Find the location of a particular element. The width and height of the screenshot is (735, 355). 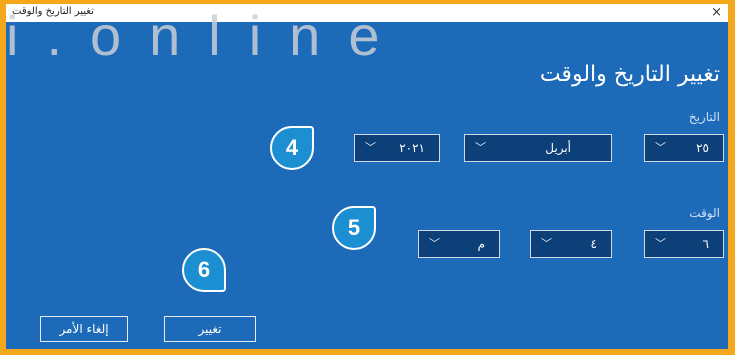

date-label: التاريخ is located at coordinates (704, 117).